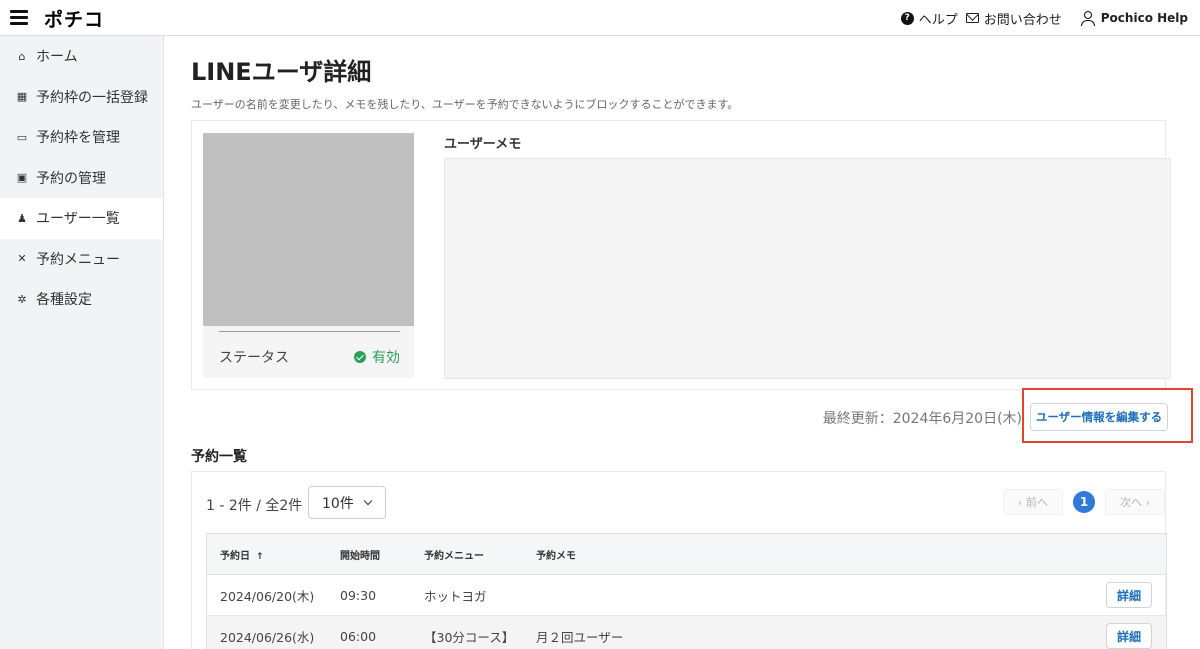 This screenshot has height=649, width=1200. I want to click on user-icon: ♟, so click(22, 218).